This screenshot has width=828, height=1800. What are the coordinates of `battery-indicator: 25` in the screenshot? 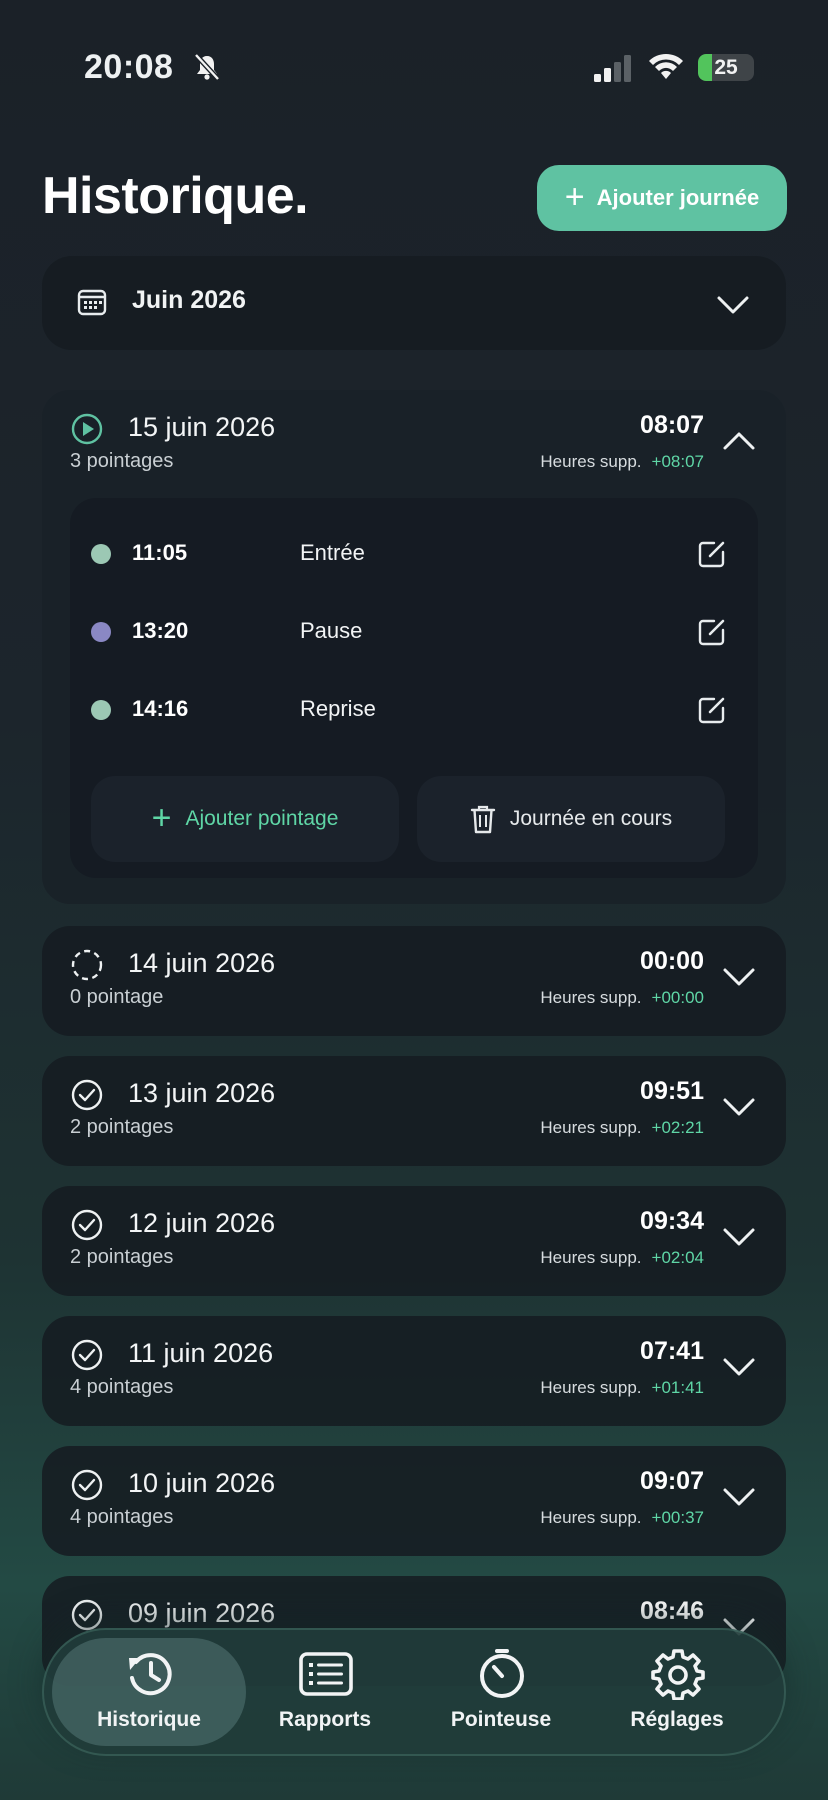 It's located at (726, 67).